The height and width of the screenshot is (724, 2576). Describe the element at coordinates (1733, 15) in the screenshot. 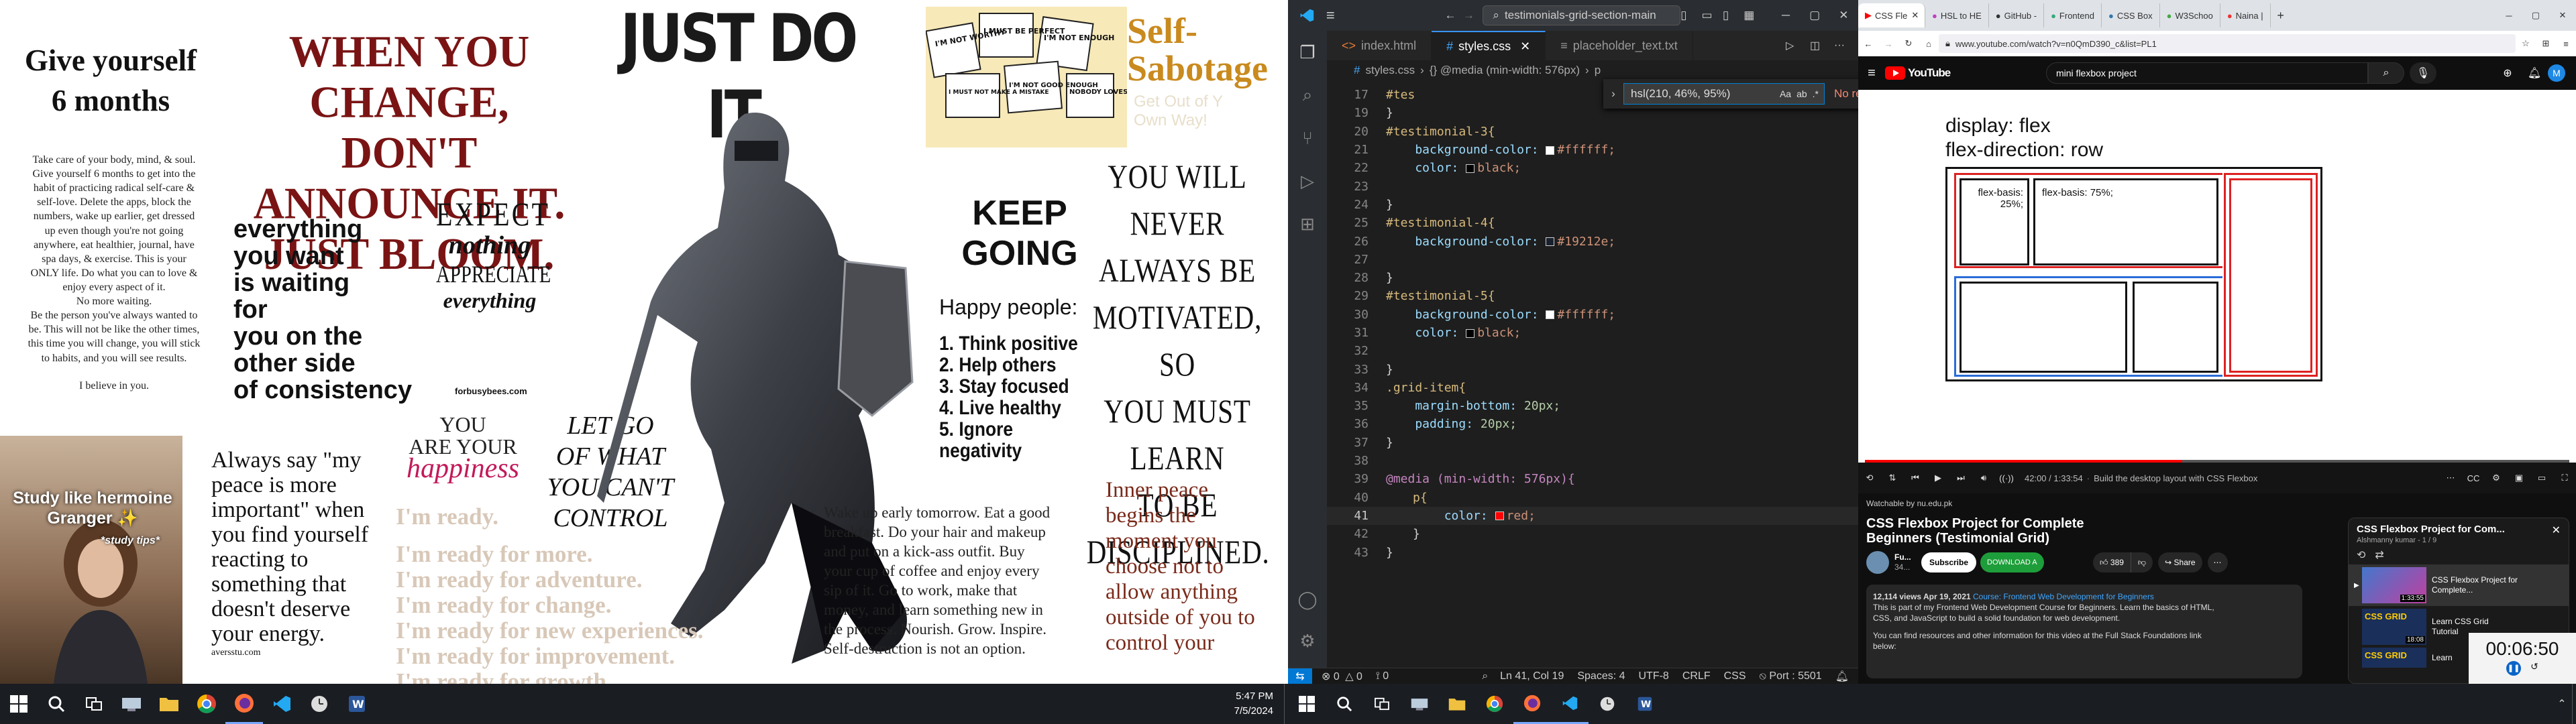

I see `layout-secondary-icon: ▯` at that location.